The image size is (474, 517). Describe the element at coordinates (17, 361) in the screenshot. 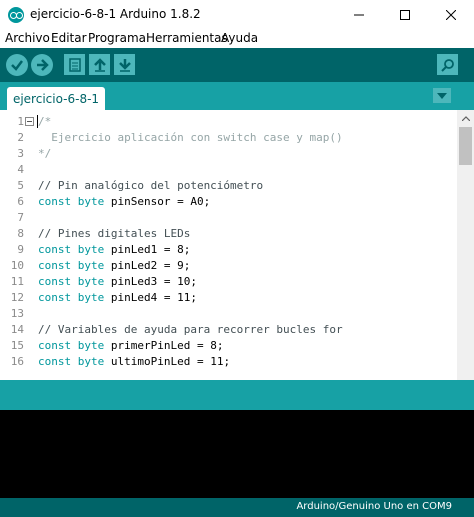

I see `line-number: 16` at that location.